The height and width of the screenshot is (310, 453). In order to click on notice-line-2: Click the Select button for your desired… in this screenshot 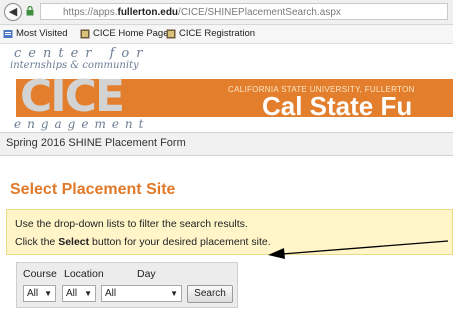, I will do `click(143, 242)`.